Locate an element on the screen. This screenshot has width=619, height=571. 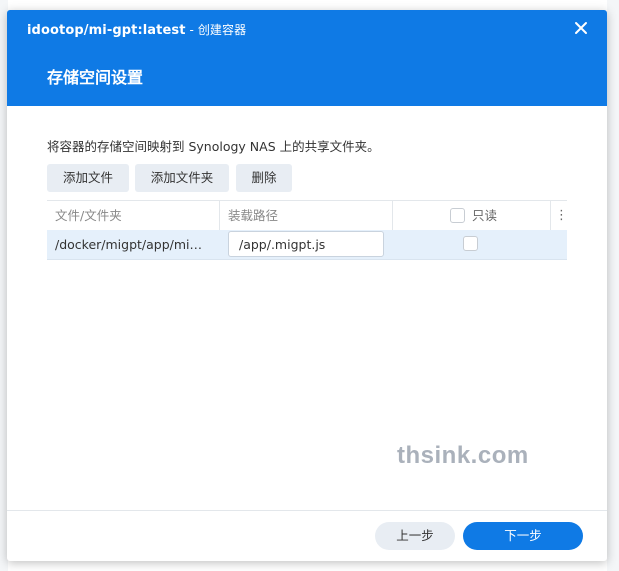
footer-divider is located at coordinates (307, 510).